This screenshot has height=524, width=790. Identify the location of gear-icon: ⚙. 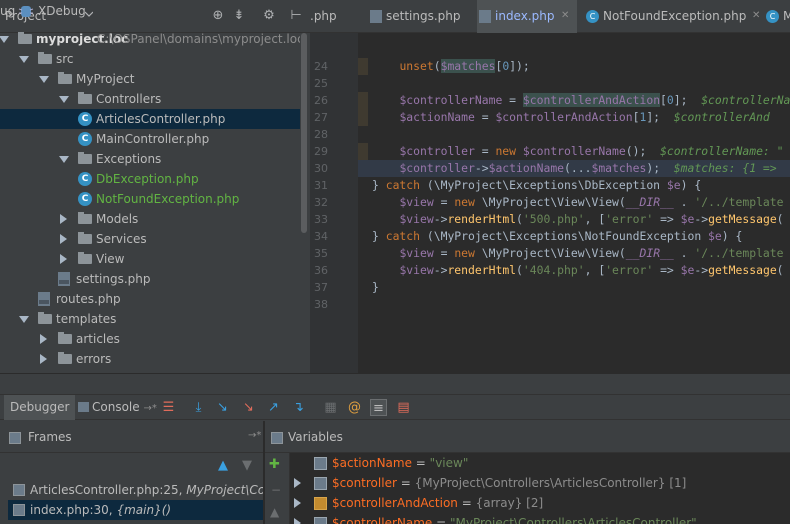
(269, 16).